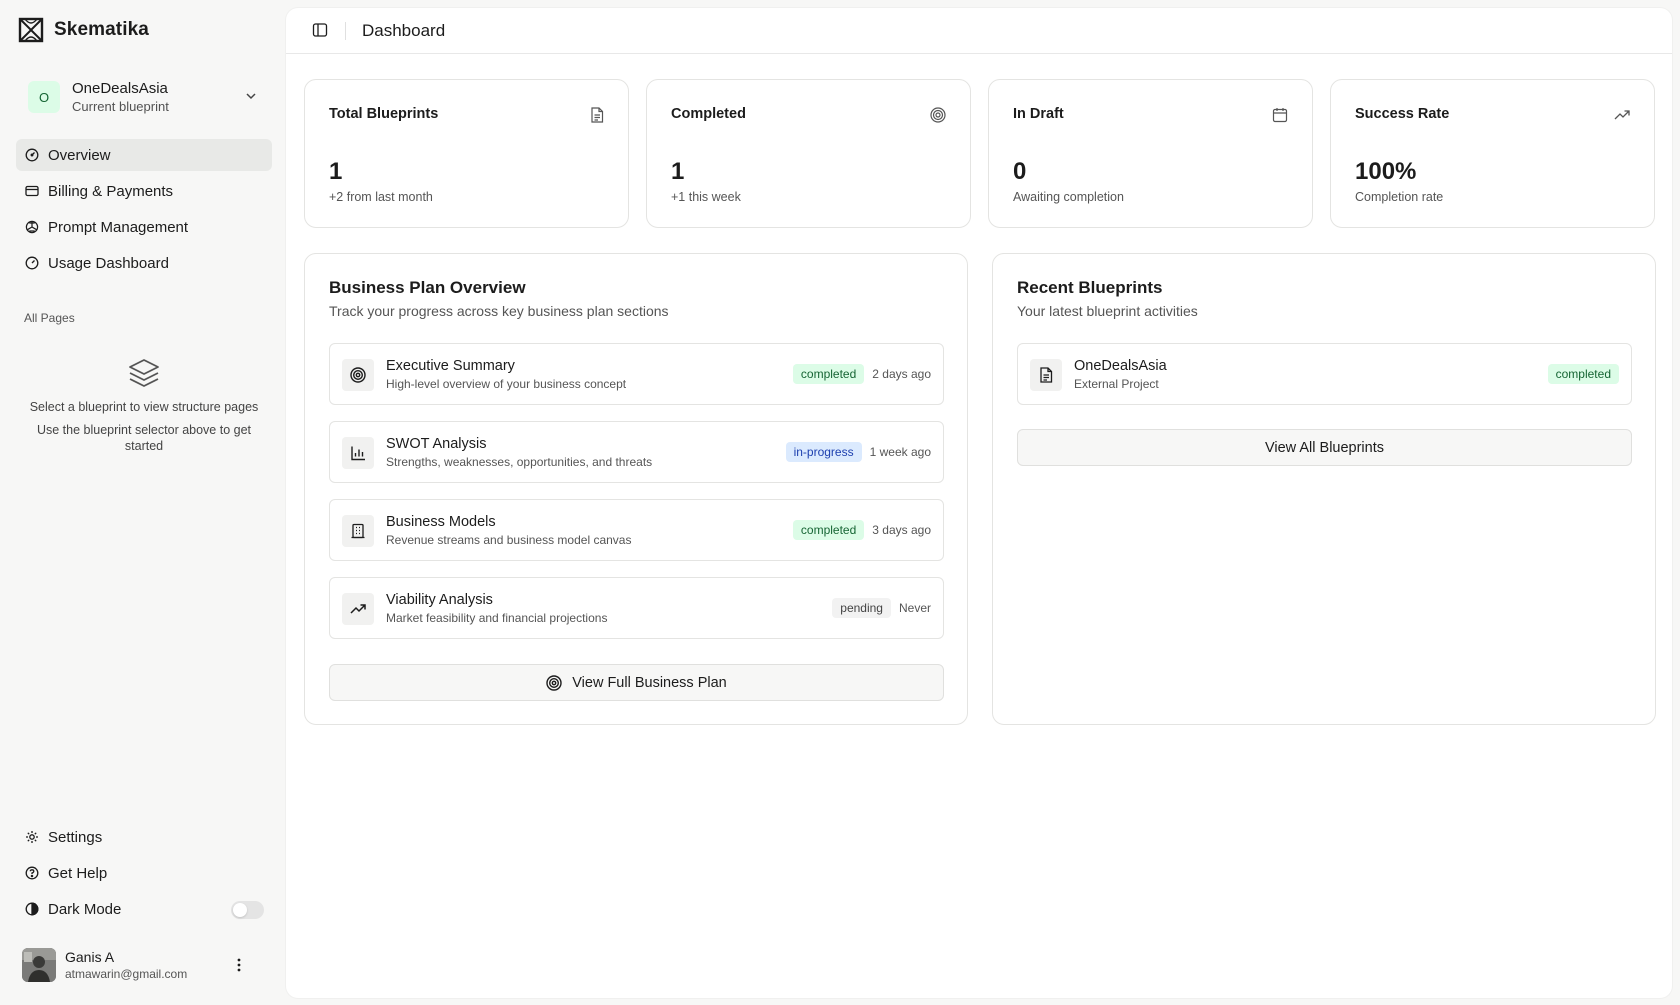 This screenshot has width=1680, height=1005. Describe the element at coordinates (118, 227) in the screenshot. I see `nav-item-label: Prompt Management` at that location.